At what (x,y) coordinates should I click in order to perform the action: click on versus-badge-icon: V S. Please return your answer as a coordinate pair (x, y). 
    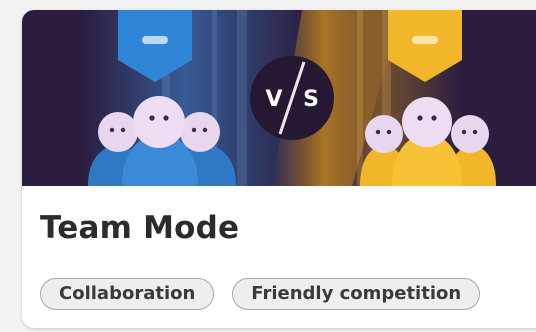
    Looking at the image, I should click on (292, 98).